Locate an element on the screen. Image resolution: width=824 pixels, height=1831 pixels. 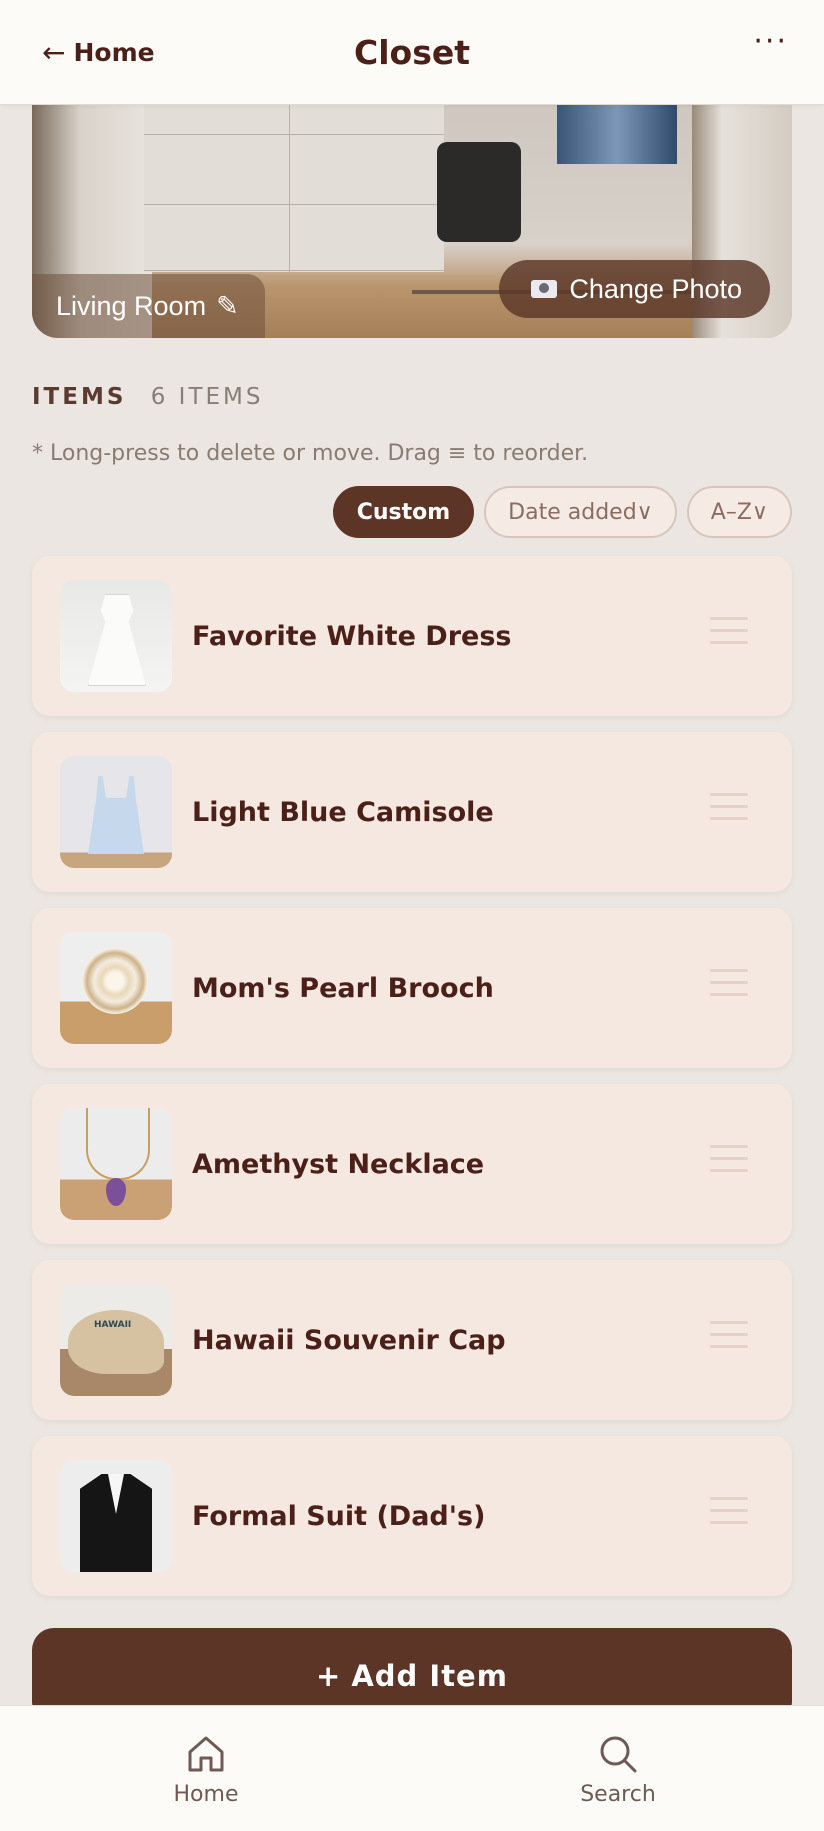
photo-drawers is located at coordinates (294, 188).